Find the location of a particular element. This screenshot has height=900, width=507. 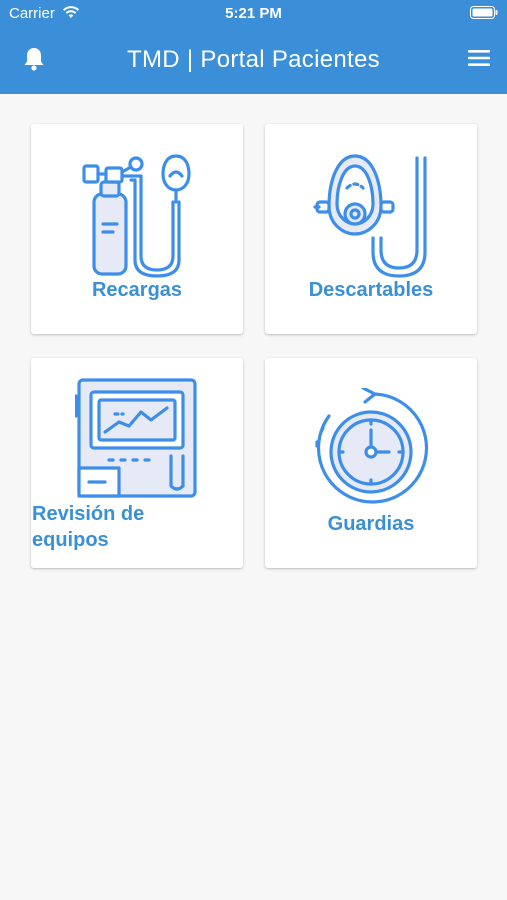

oxygen-mask-icon is located at coordinates (370, 216).